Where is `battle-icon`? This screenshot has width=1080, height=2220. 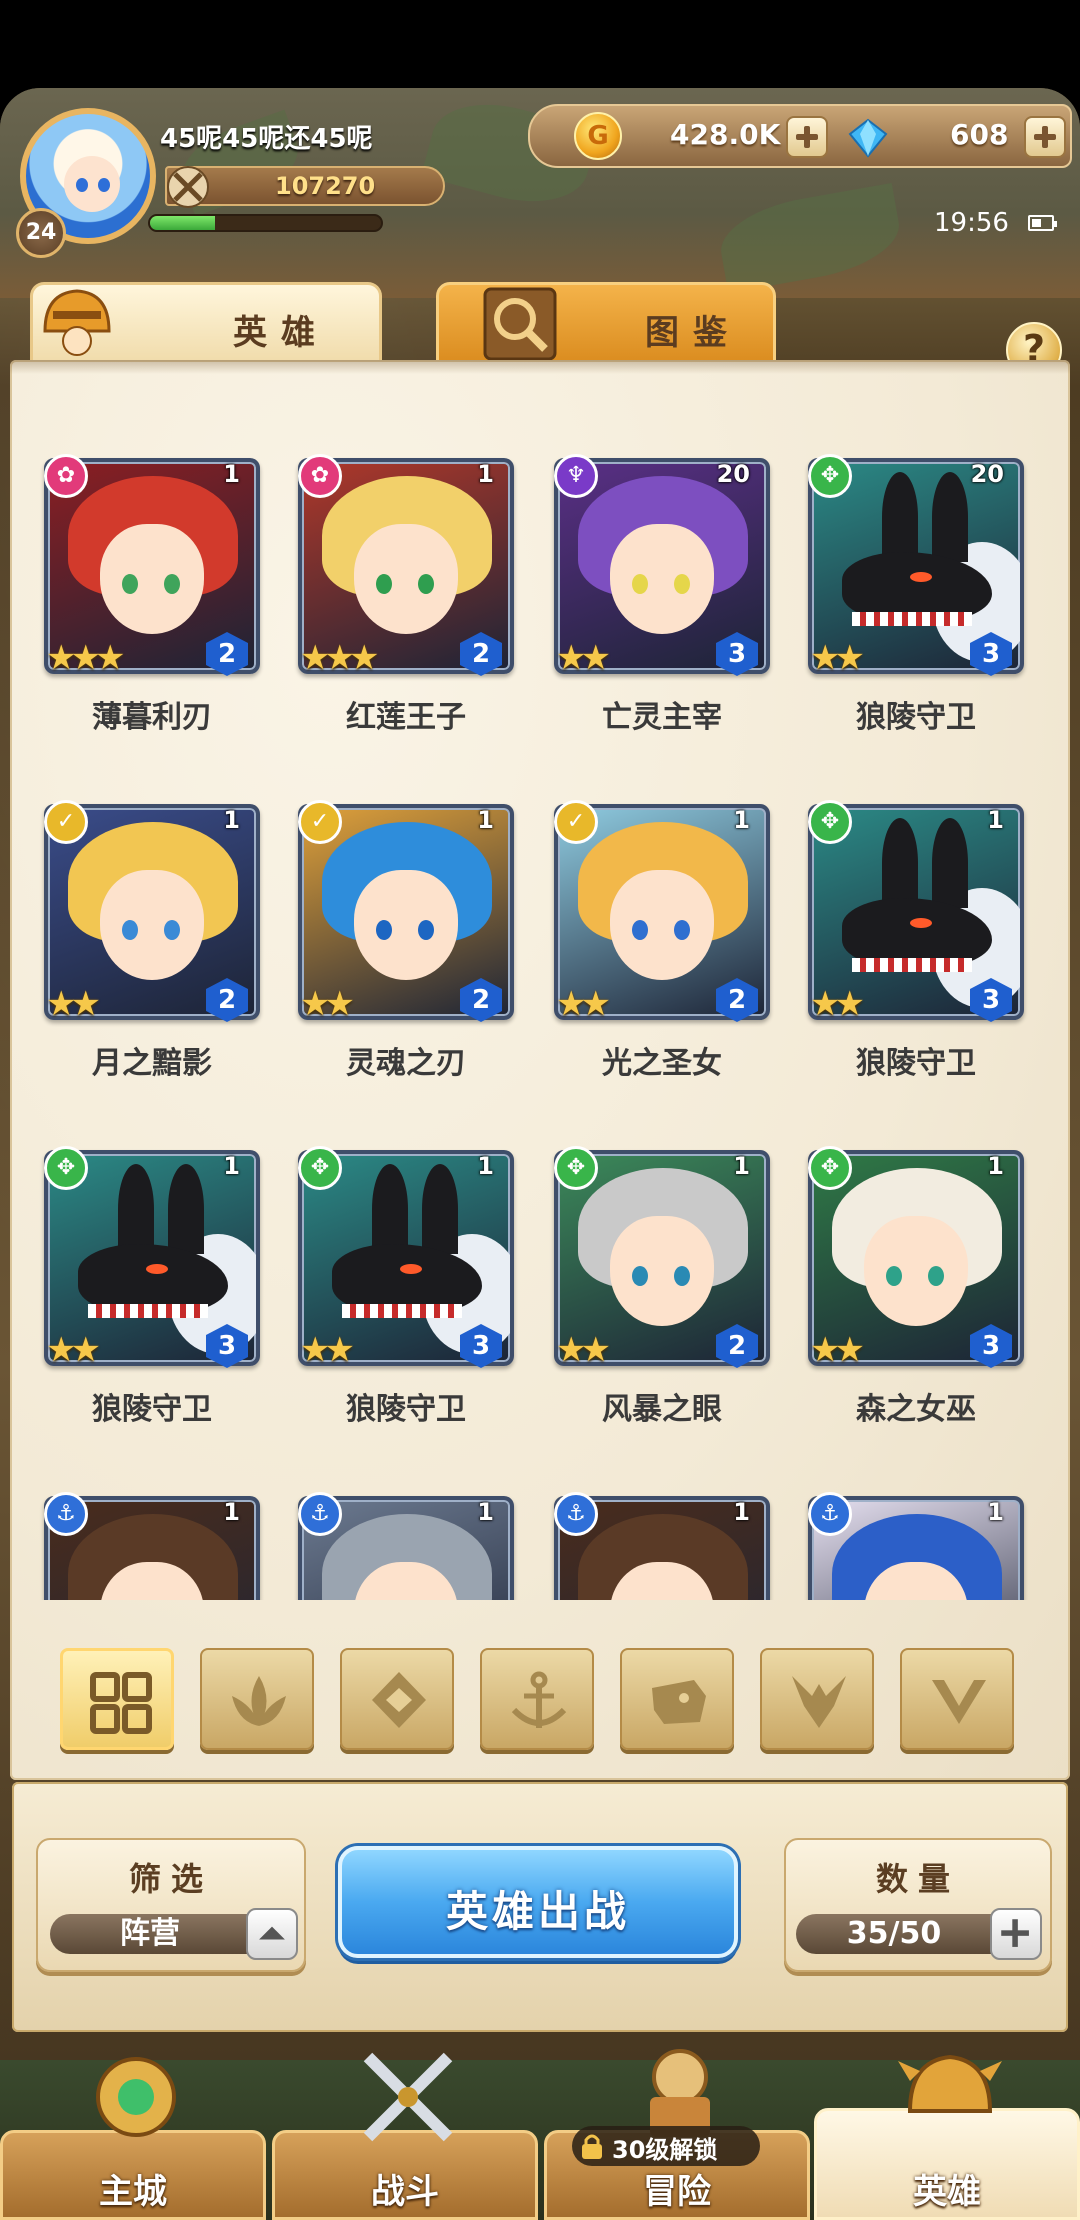
battle-icon is located at coordinates (408, 2097).